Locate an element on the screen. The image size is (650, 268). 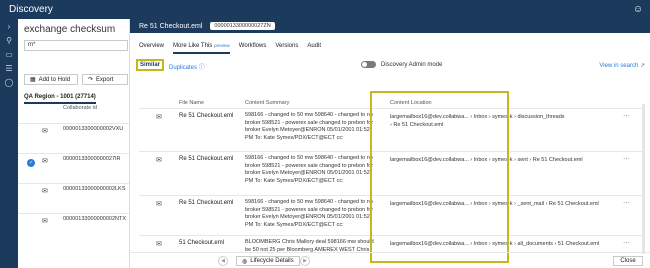
scrollbar is located at coordinates (643, 179).